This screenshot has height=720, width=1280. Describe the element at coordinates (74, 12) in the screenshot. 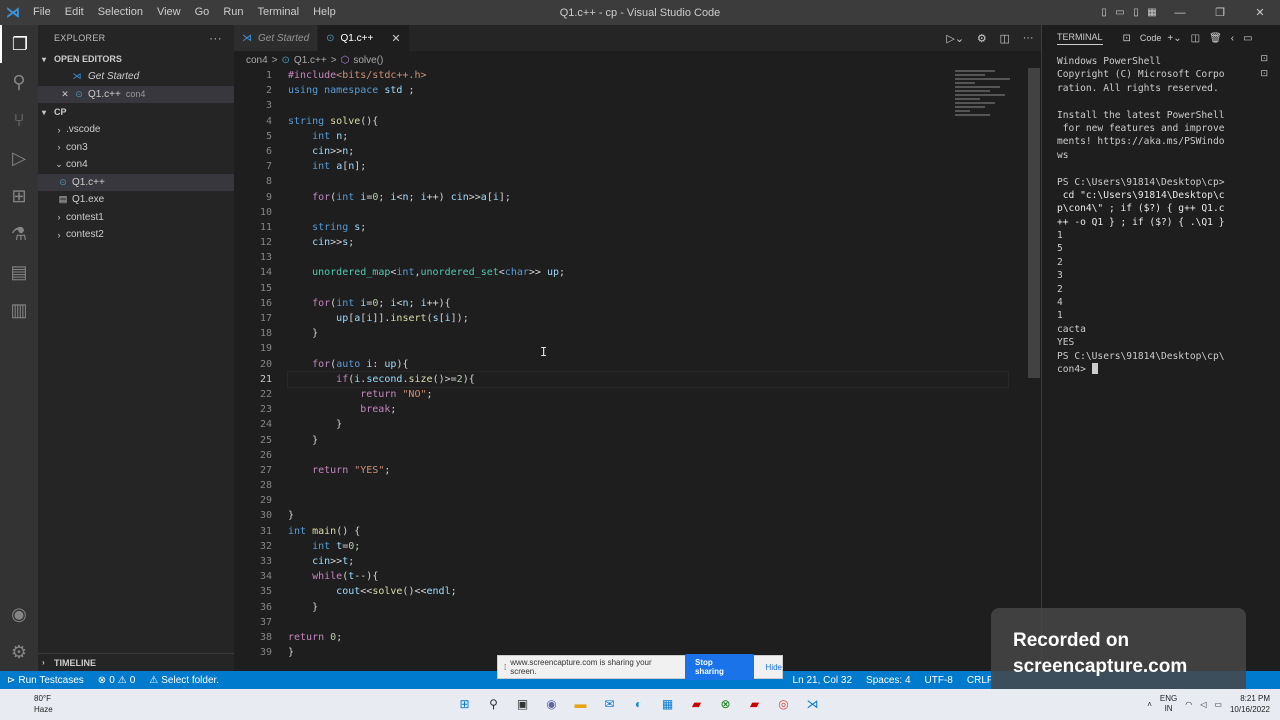

I see `menu-edit: Edit` at that location.